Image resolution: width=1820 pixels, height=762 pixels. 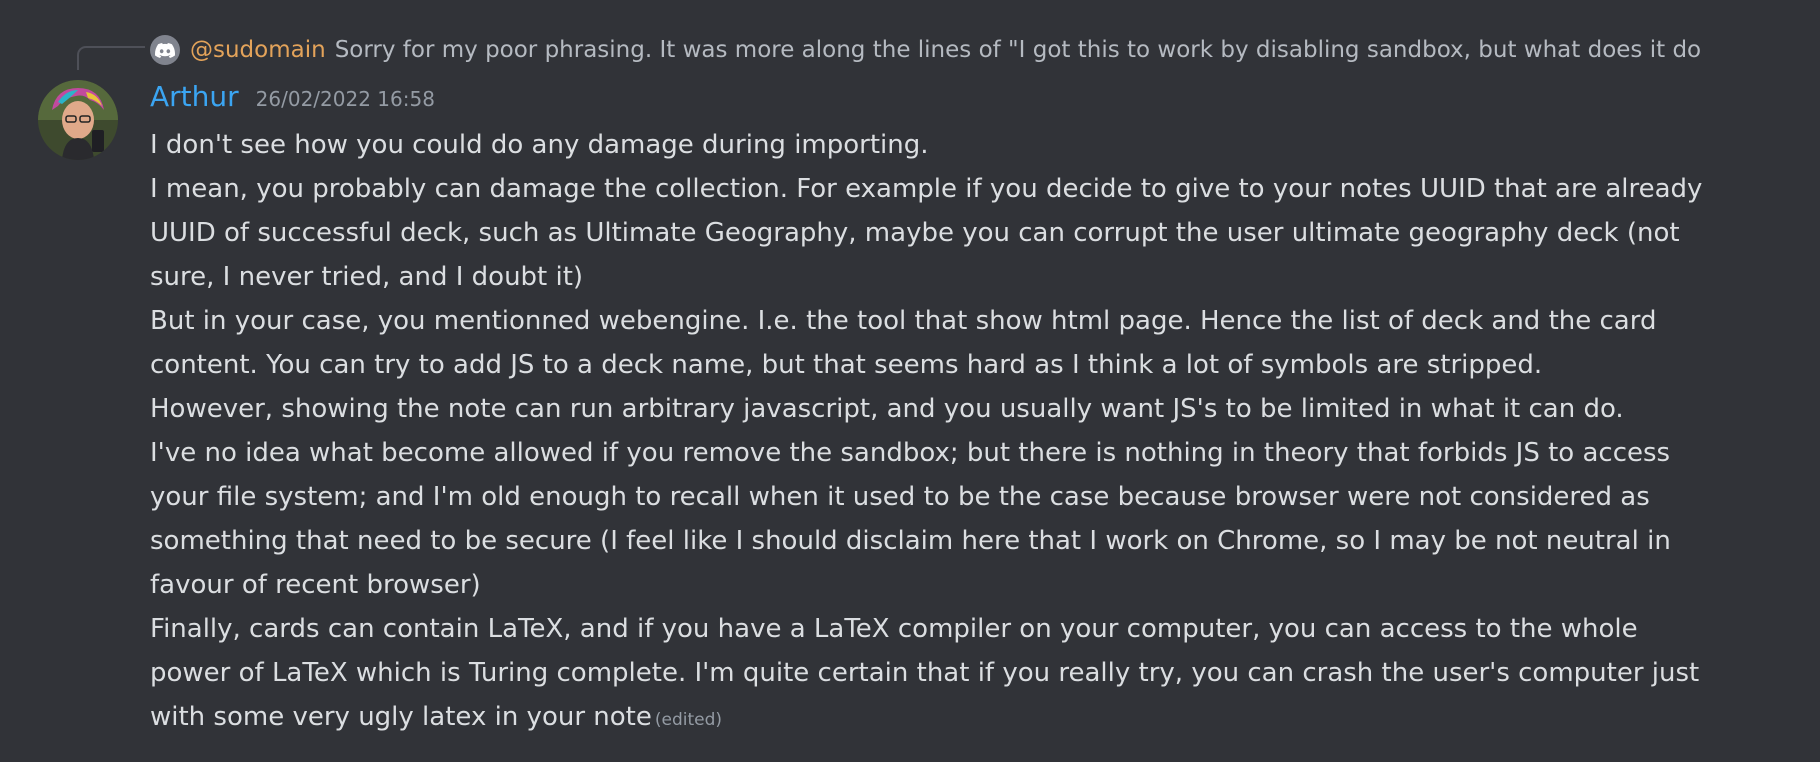 I want to click on avatar, so click(x=78, y=120).